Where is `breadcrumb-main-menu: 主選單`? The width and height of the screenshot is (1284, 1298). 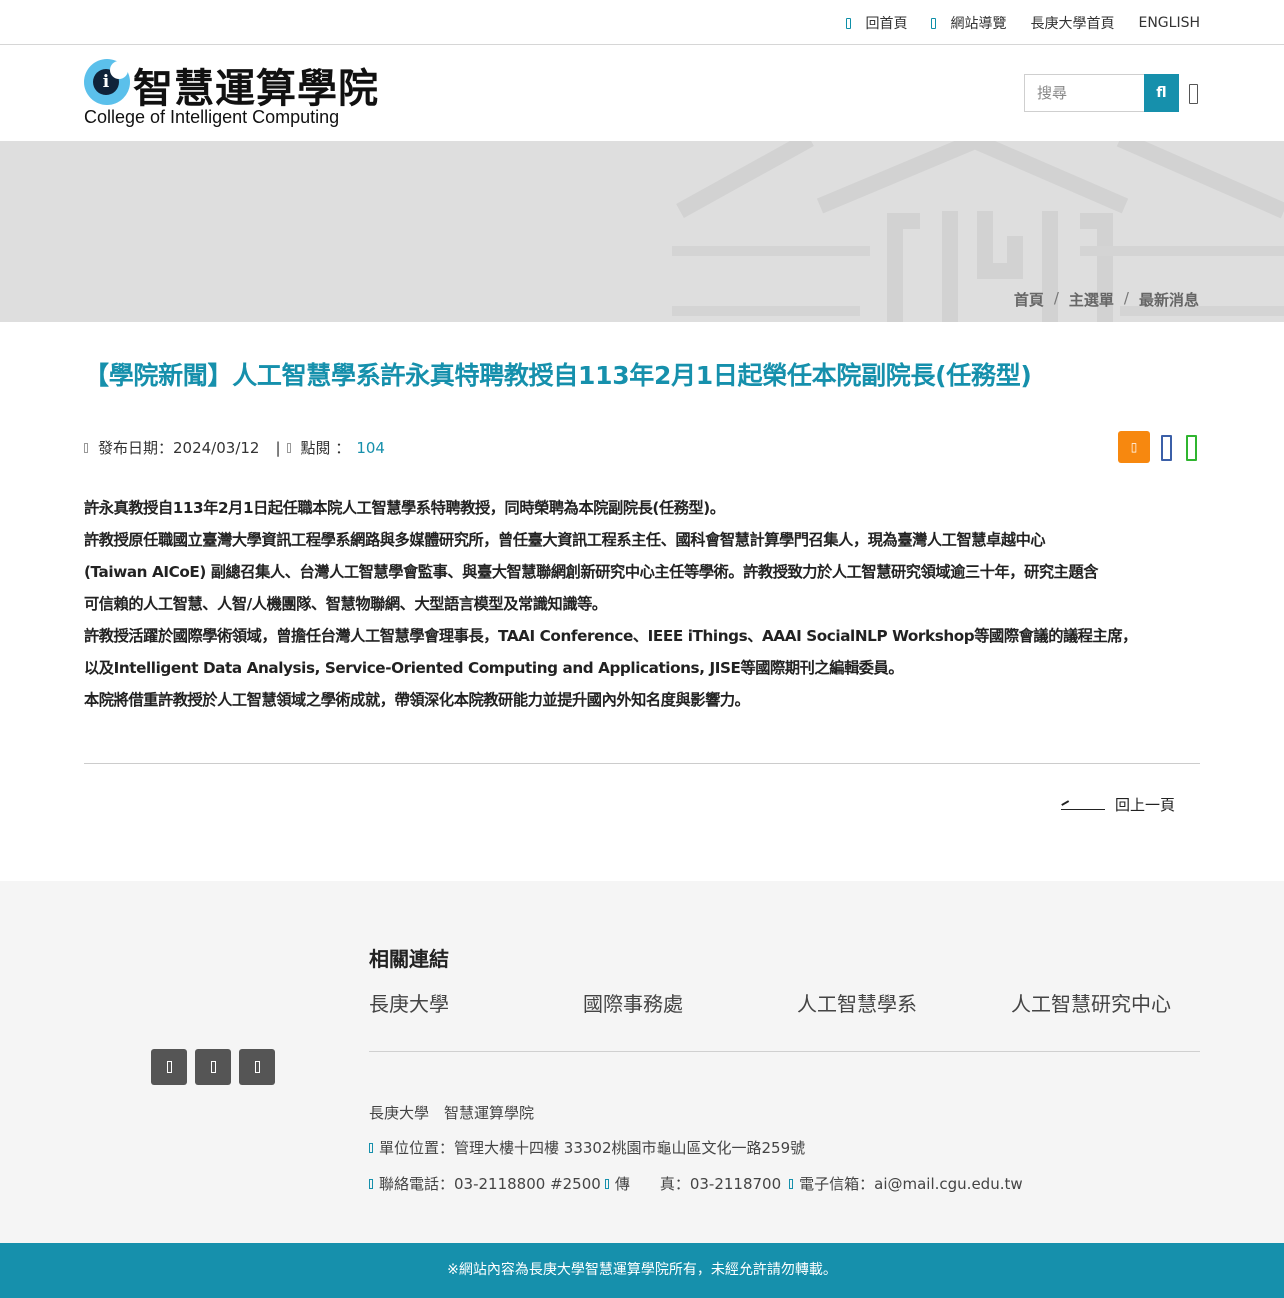 breadcrumb-main-menu: 主選單 is located at coordinates (1091, 299).